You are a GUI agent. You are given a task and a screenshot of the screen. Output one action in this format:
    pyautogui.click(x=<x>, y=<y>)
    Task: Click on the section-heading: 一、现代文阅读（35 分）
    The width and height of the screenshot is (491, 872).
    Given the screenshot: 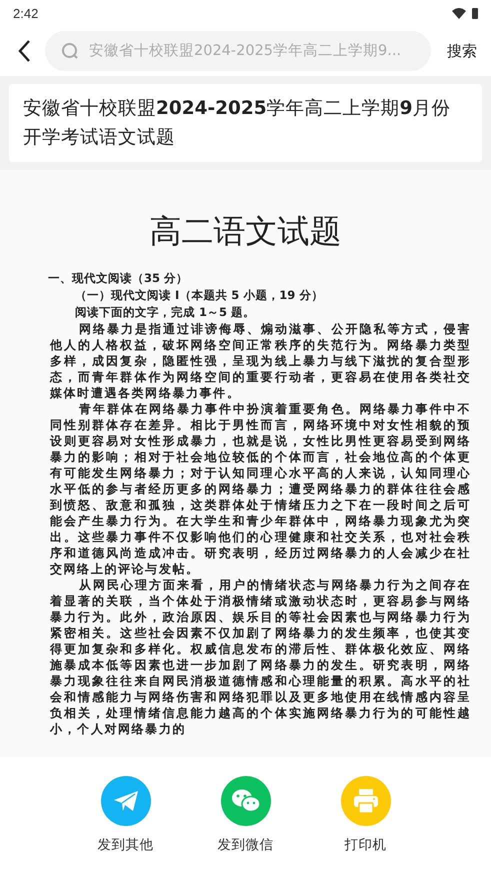 What is the action you would take?
    pyautogui.click(x=119, y=278)
    